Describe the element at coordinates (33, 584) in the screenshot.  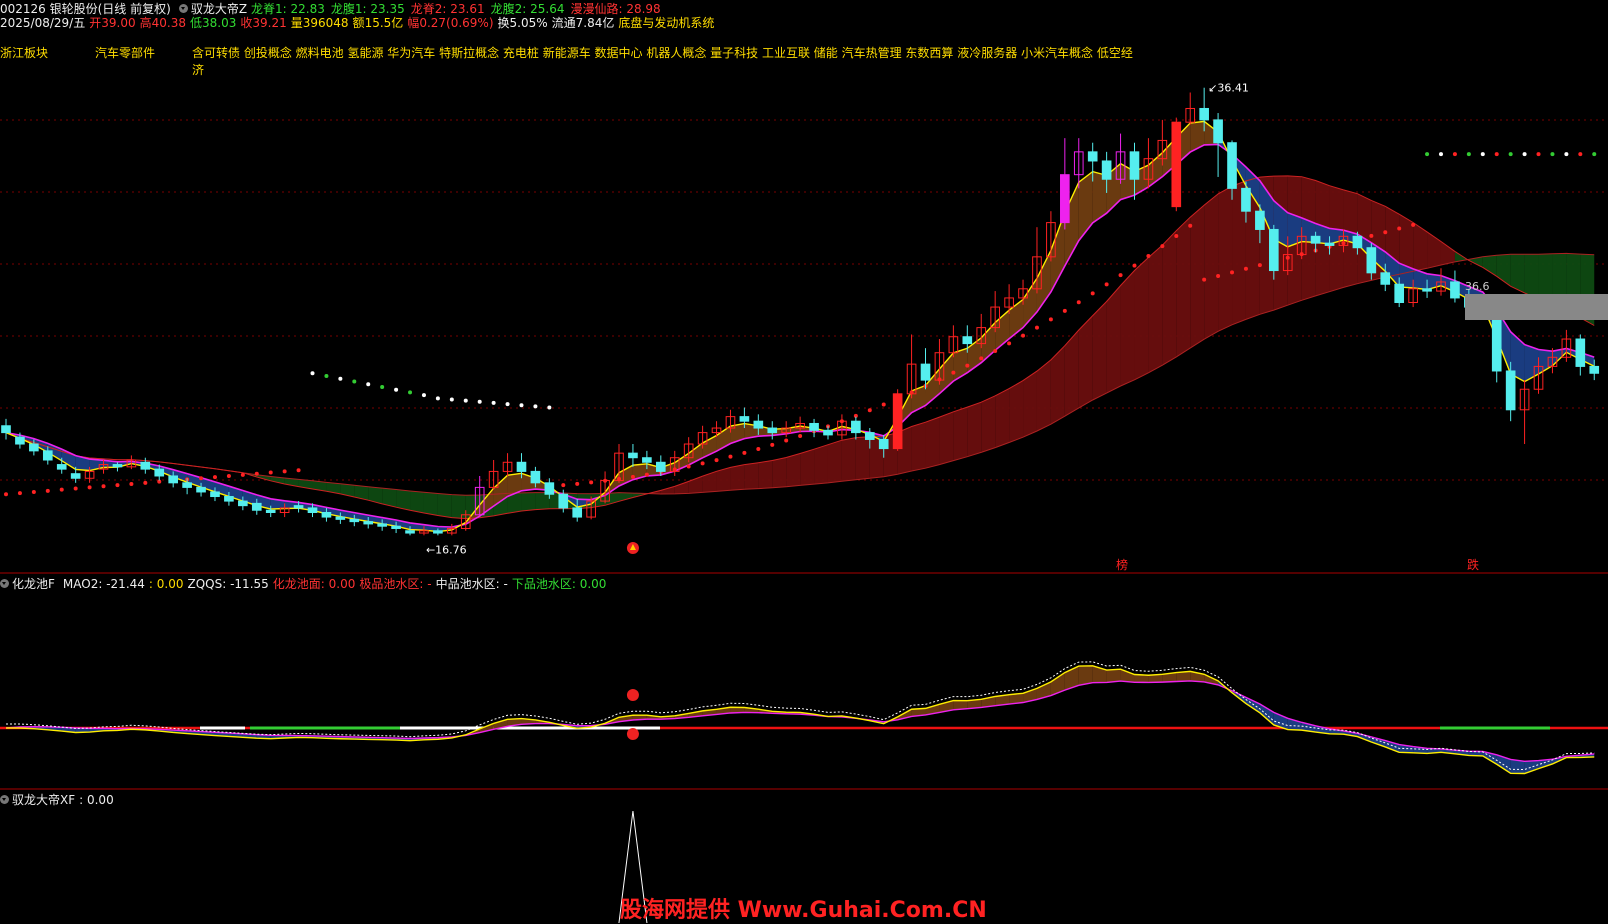
I see `panel2-name: 化龙池F` at that location.